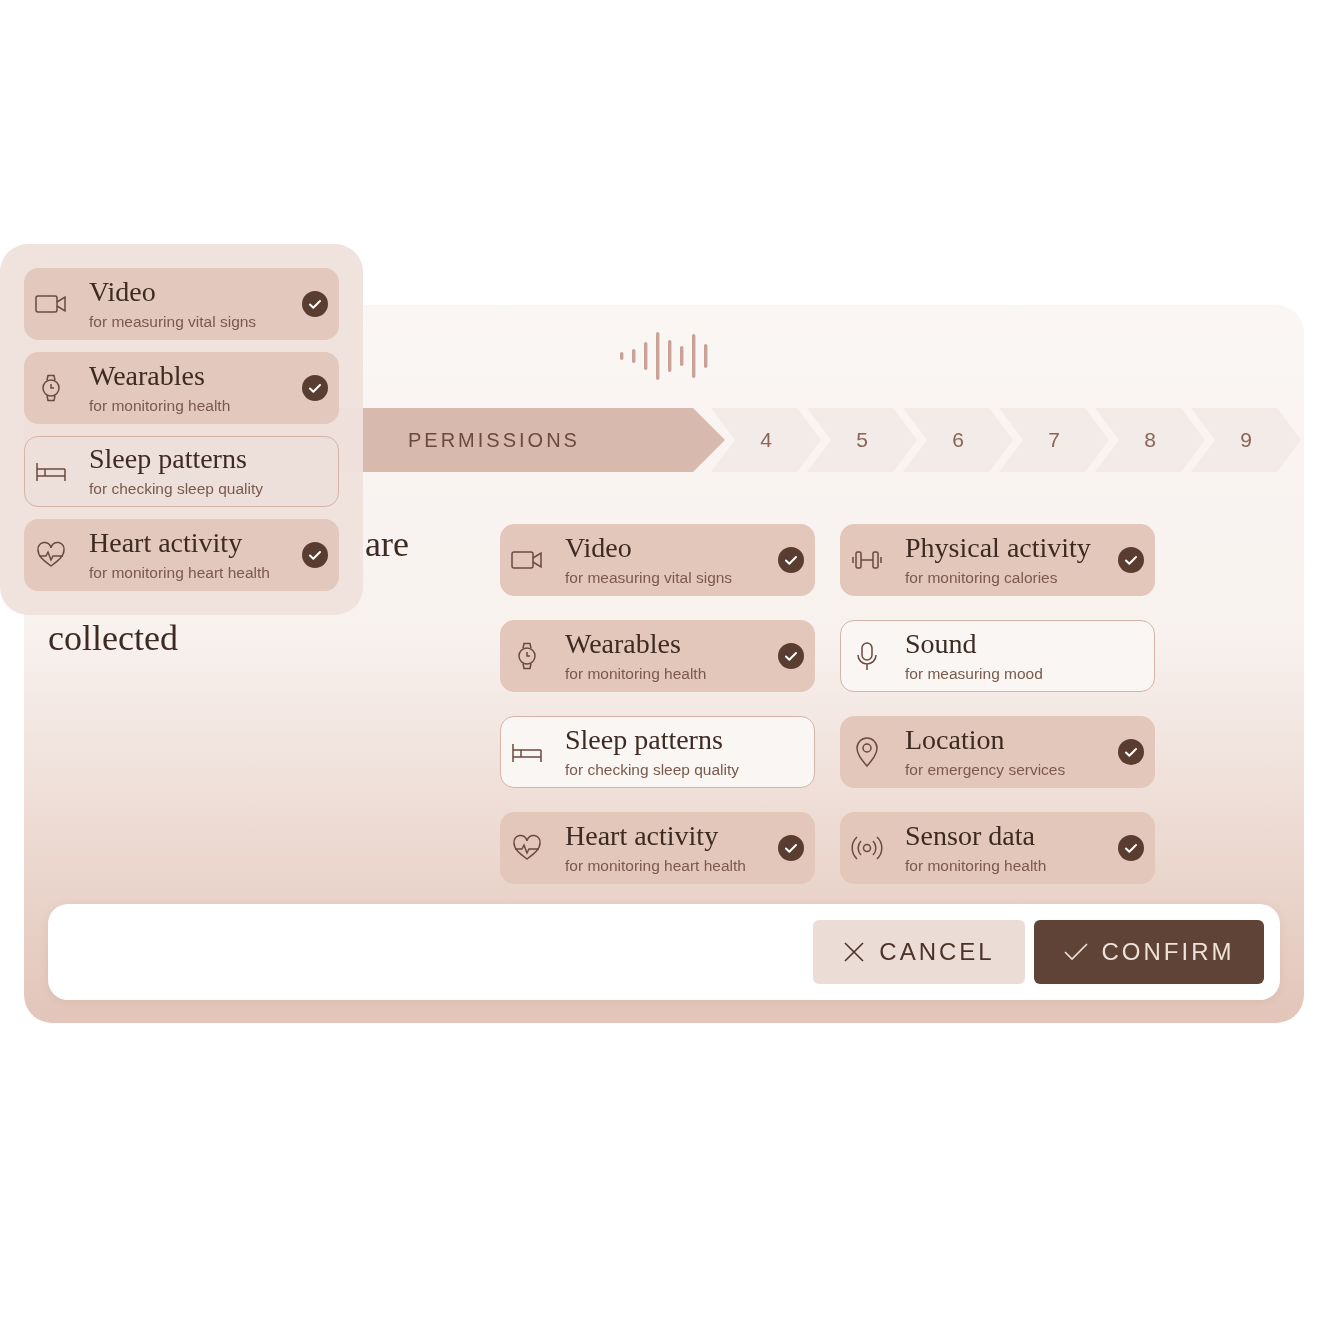 This screenshot has height=1328, width=1328. What do you see at coordinates (766, 440) in the screenshot?
I see `step-tab: 4` at bounding box center [766, 440].